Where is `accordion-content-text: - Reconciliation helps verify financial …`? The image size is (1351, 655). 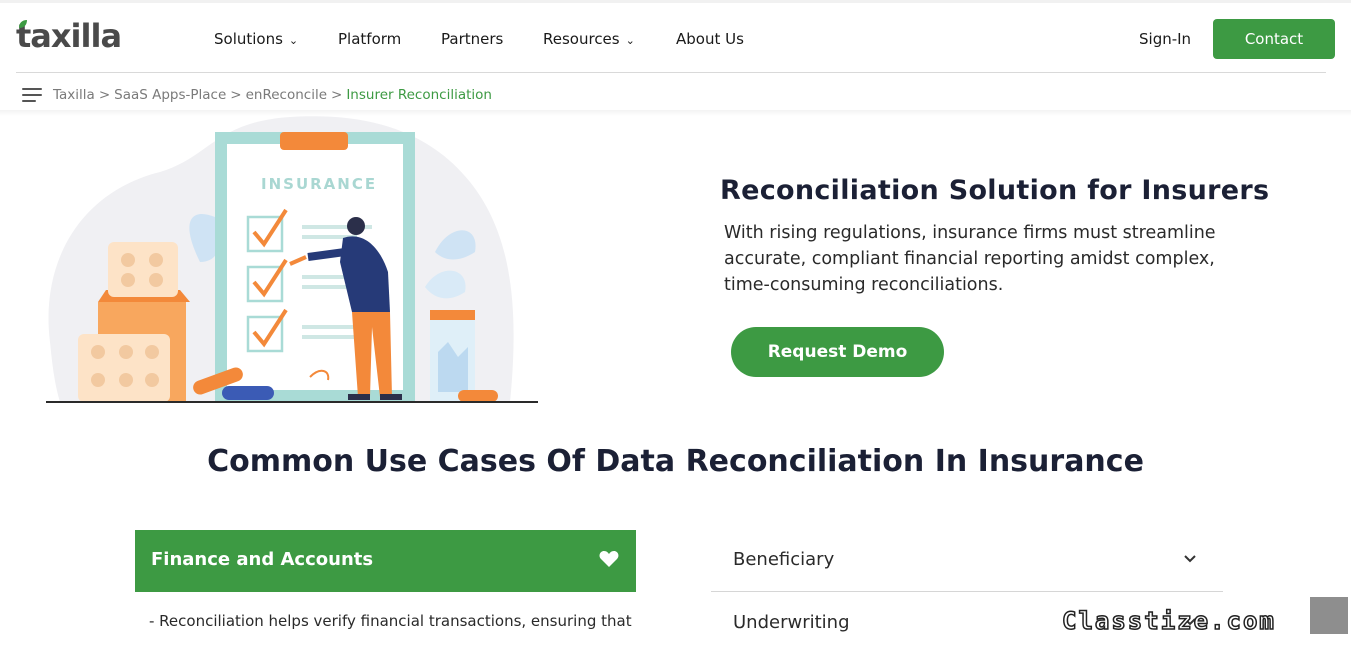 accordion-content-text: - Reconciliation helps verify financial … is located at coordinates (390, 621).